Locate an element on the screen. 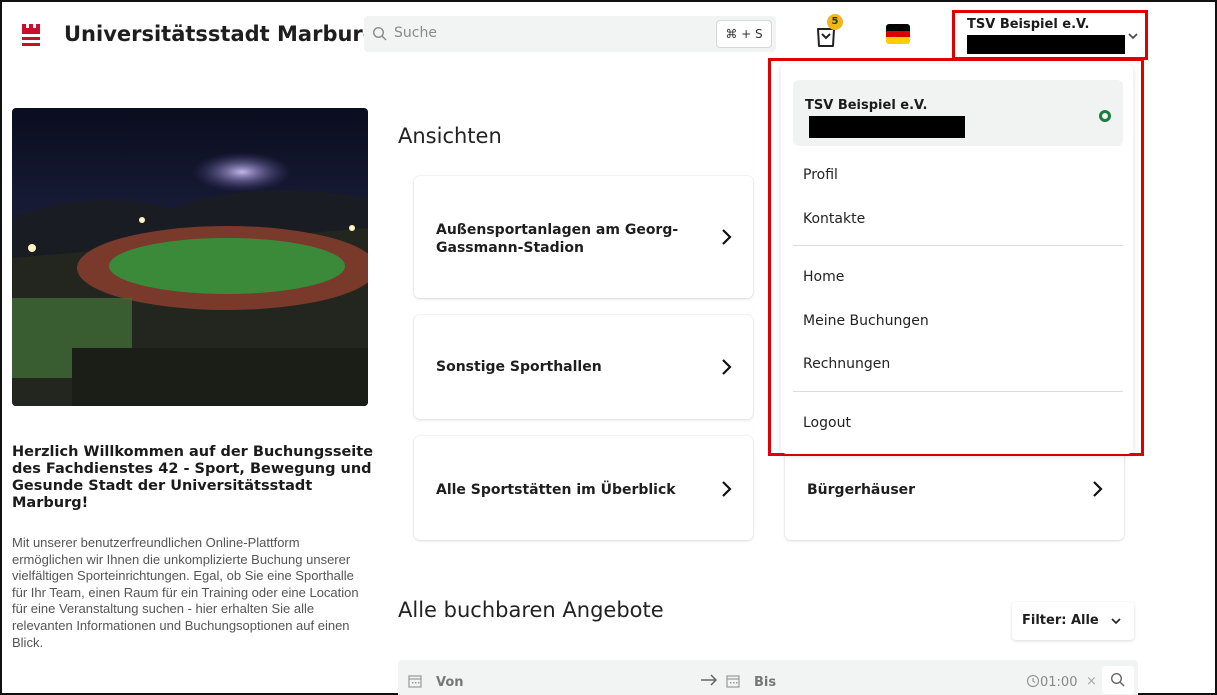 This screenshot has width=1217, height=695. redacted-account-email is located at coordinates (887, 127).